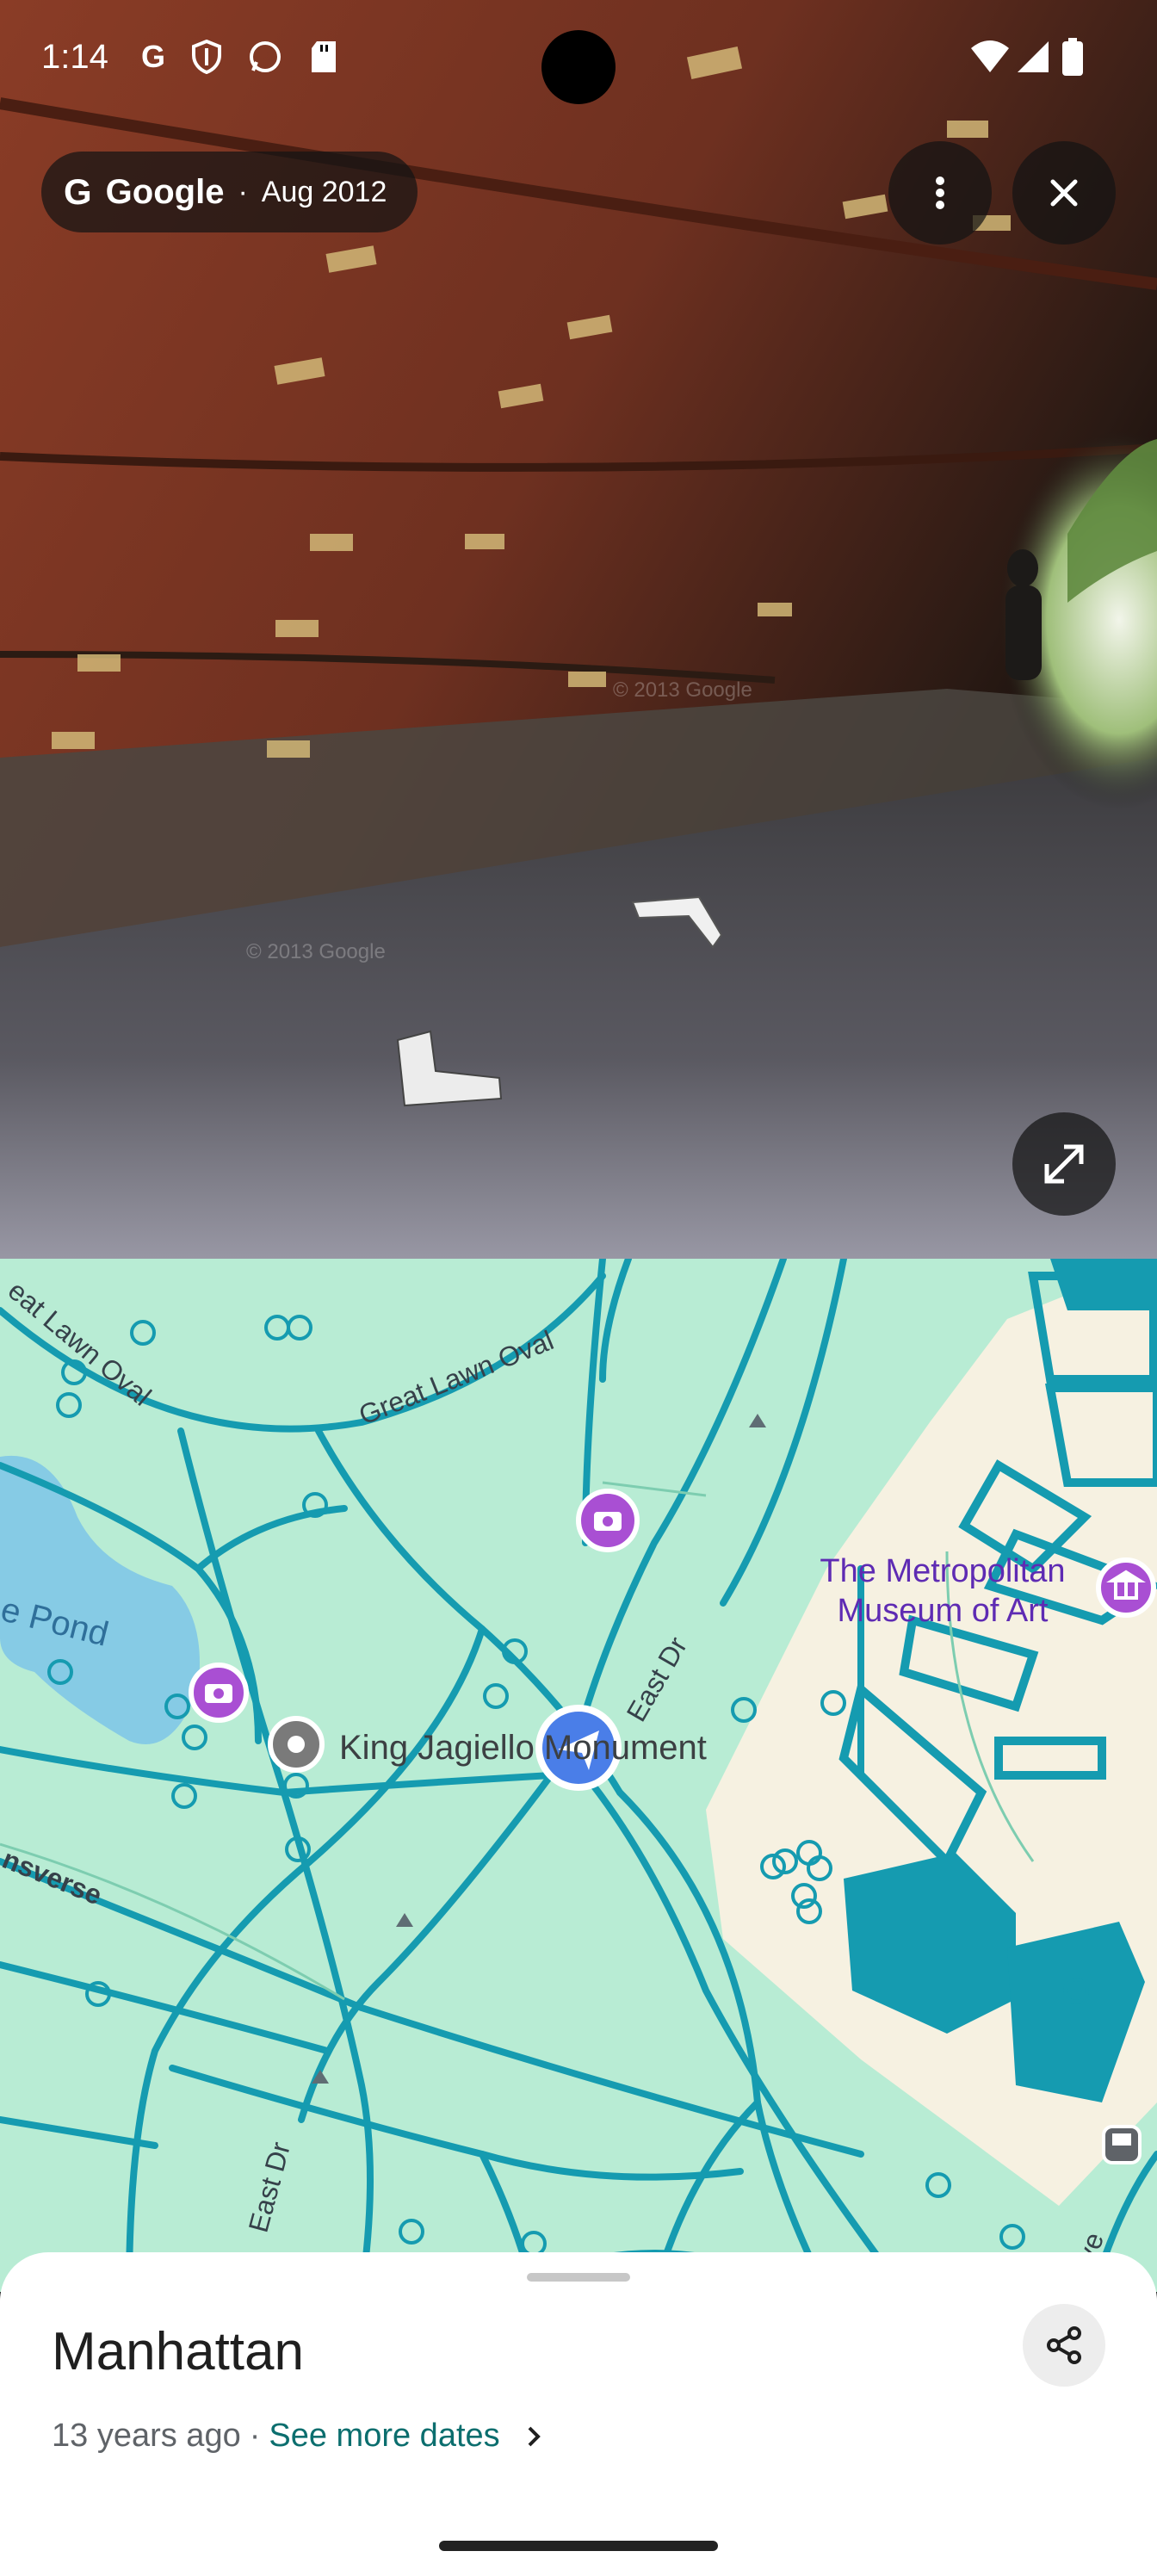  What do you see at coordinates (608, 1520) in the screenshot?
I see `camera-pin-icon` at bounding box center [608, 1520].